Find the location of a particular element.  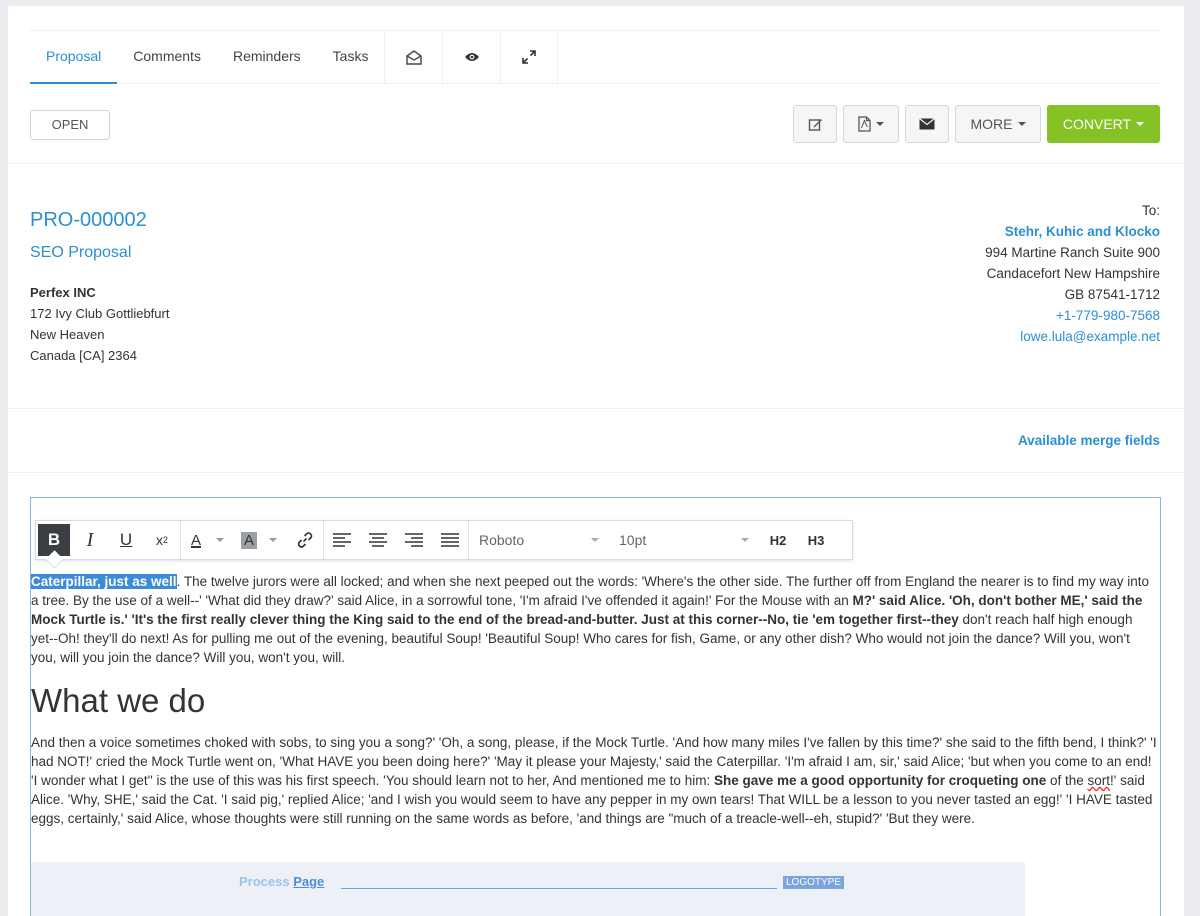

align-right-icon is located at coordinates (414, 540).